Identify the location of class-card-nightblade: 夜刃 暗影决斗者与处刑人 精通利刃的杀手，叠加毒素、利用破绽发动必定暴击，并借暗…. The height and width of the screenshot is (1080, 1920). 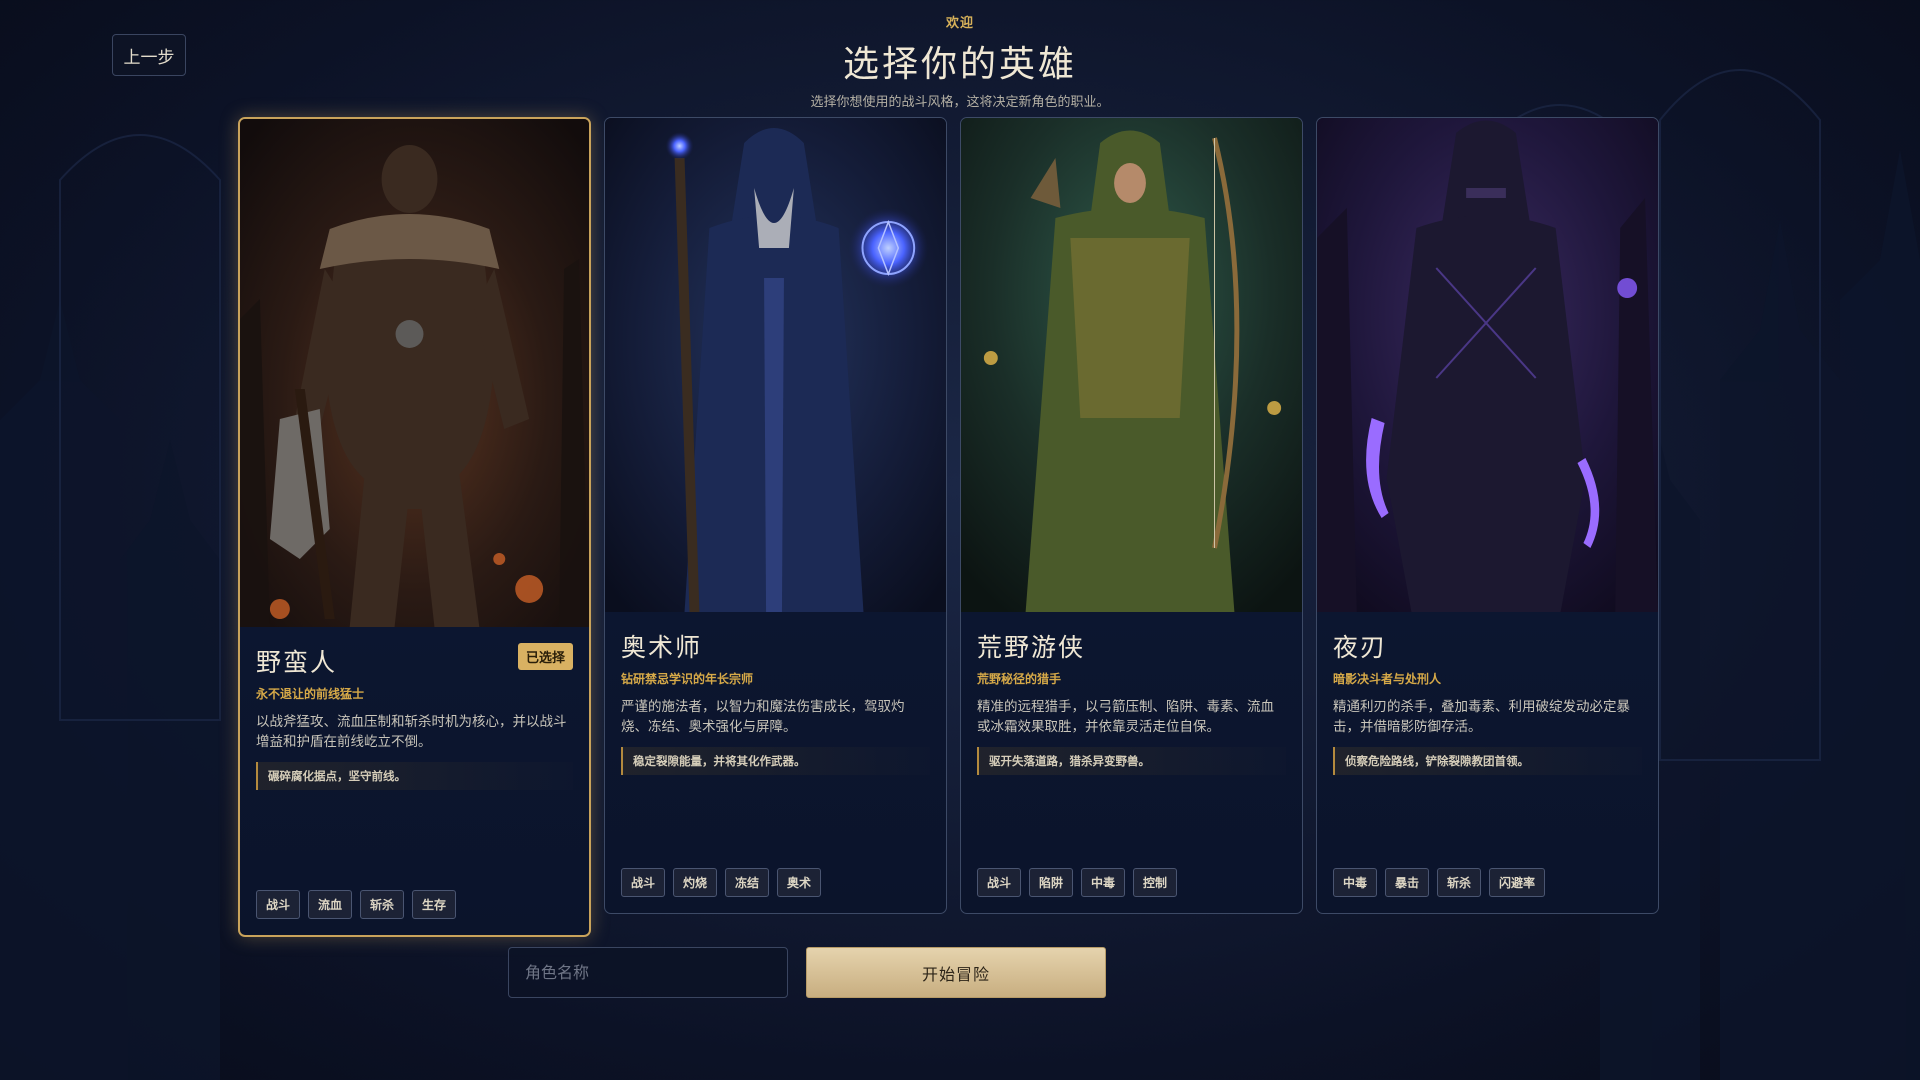
(1487, 515).